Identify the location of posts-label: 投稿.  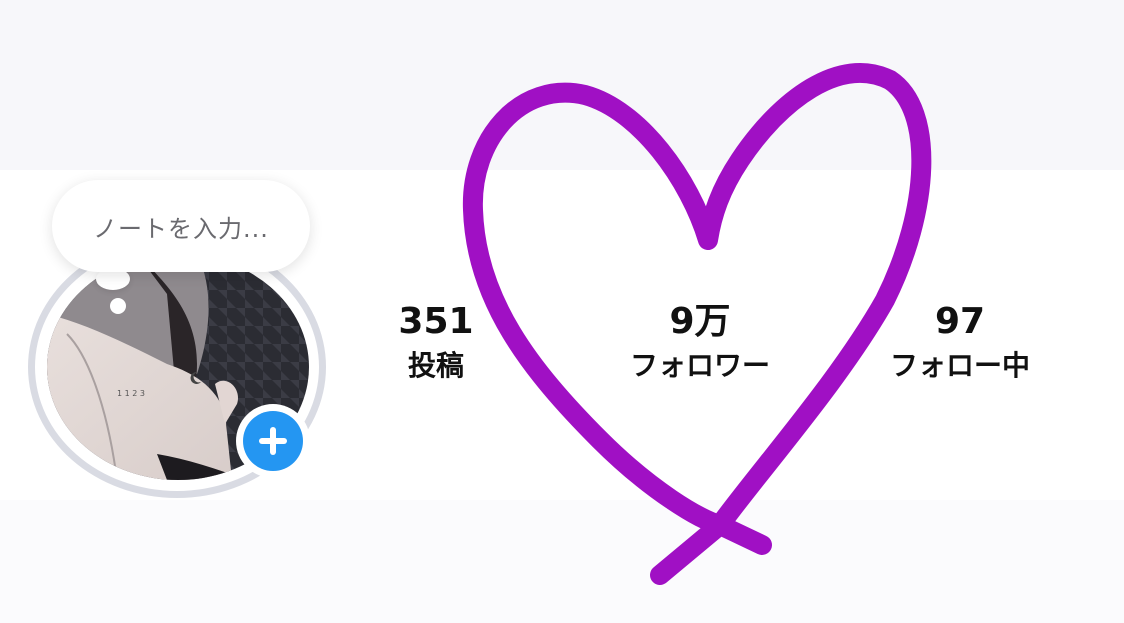
(435, 365).